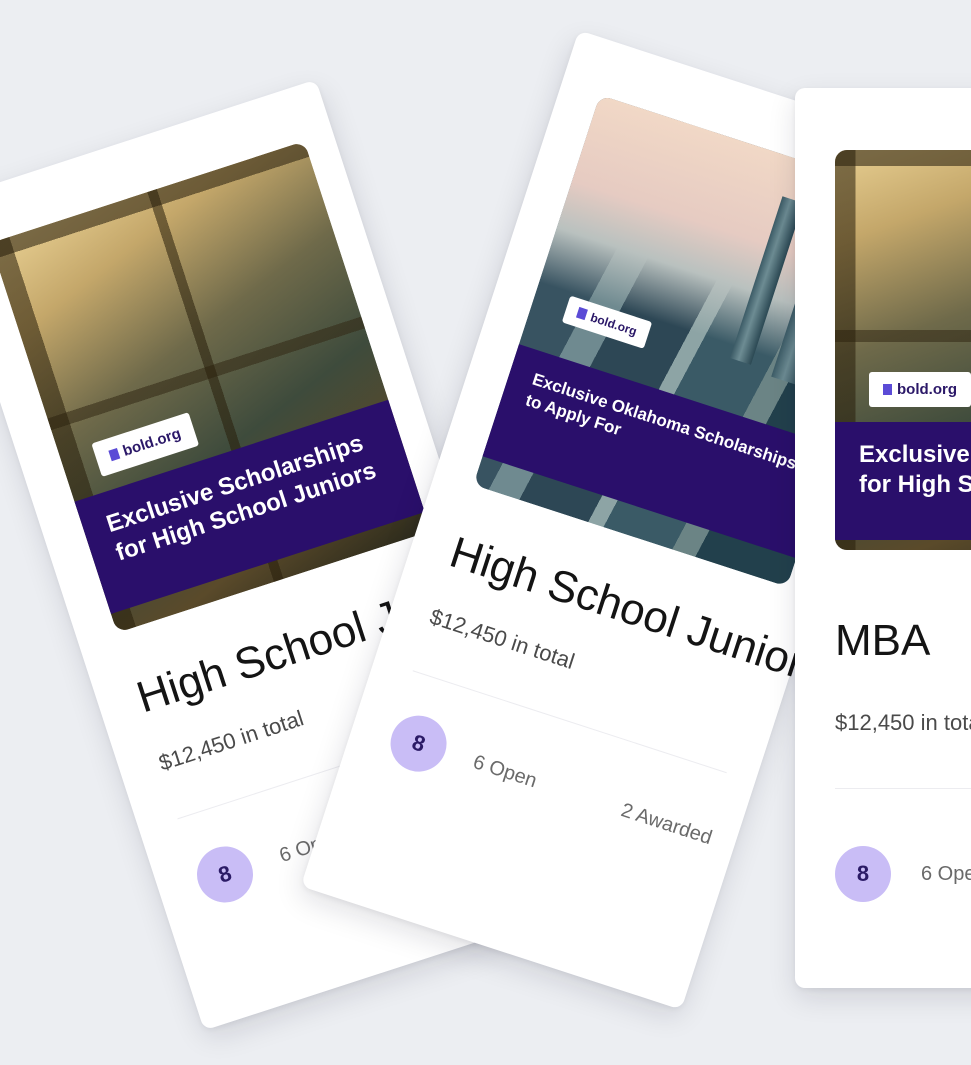 This screenshot has width=971, height=1065. I want to click on card-footer: 8 6 Open, so click(903, 874).